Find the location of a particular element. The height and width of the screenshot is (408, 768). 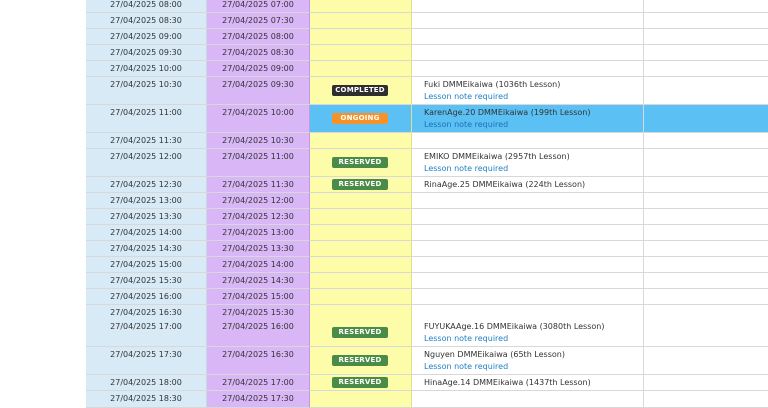

table-row: 27/04/2025 13:00 27/04/2025 12:00 is located at coordinates (384, 201).